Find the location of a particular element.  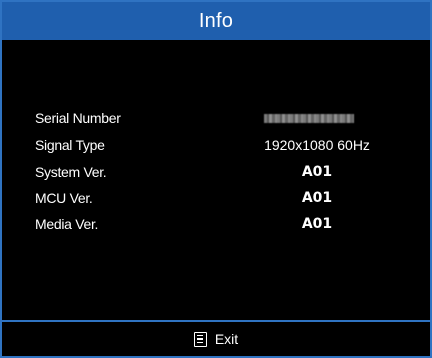

menu-icon is located at coordinates (200, 339).